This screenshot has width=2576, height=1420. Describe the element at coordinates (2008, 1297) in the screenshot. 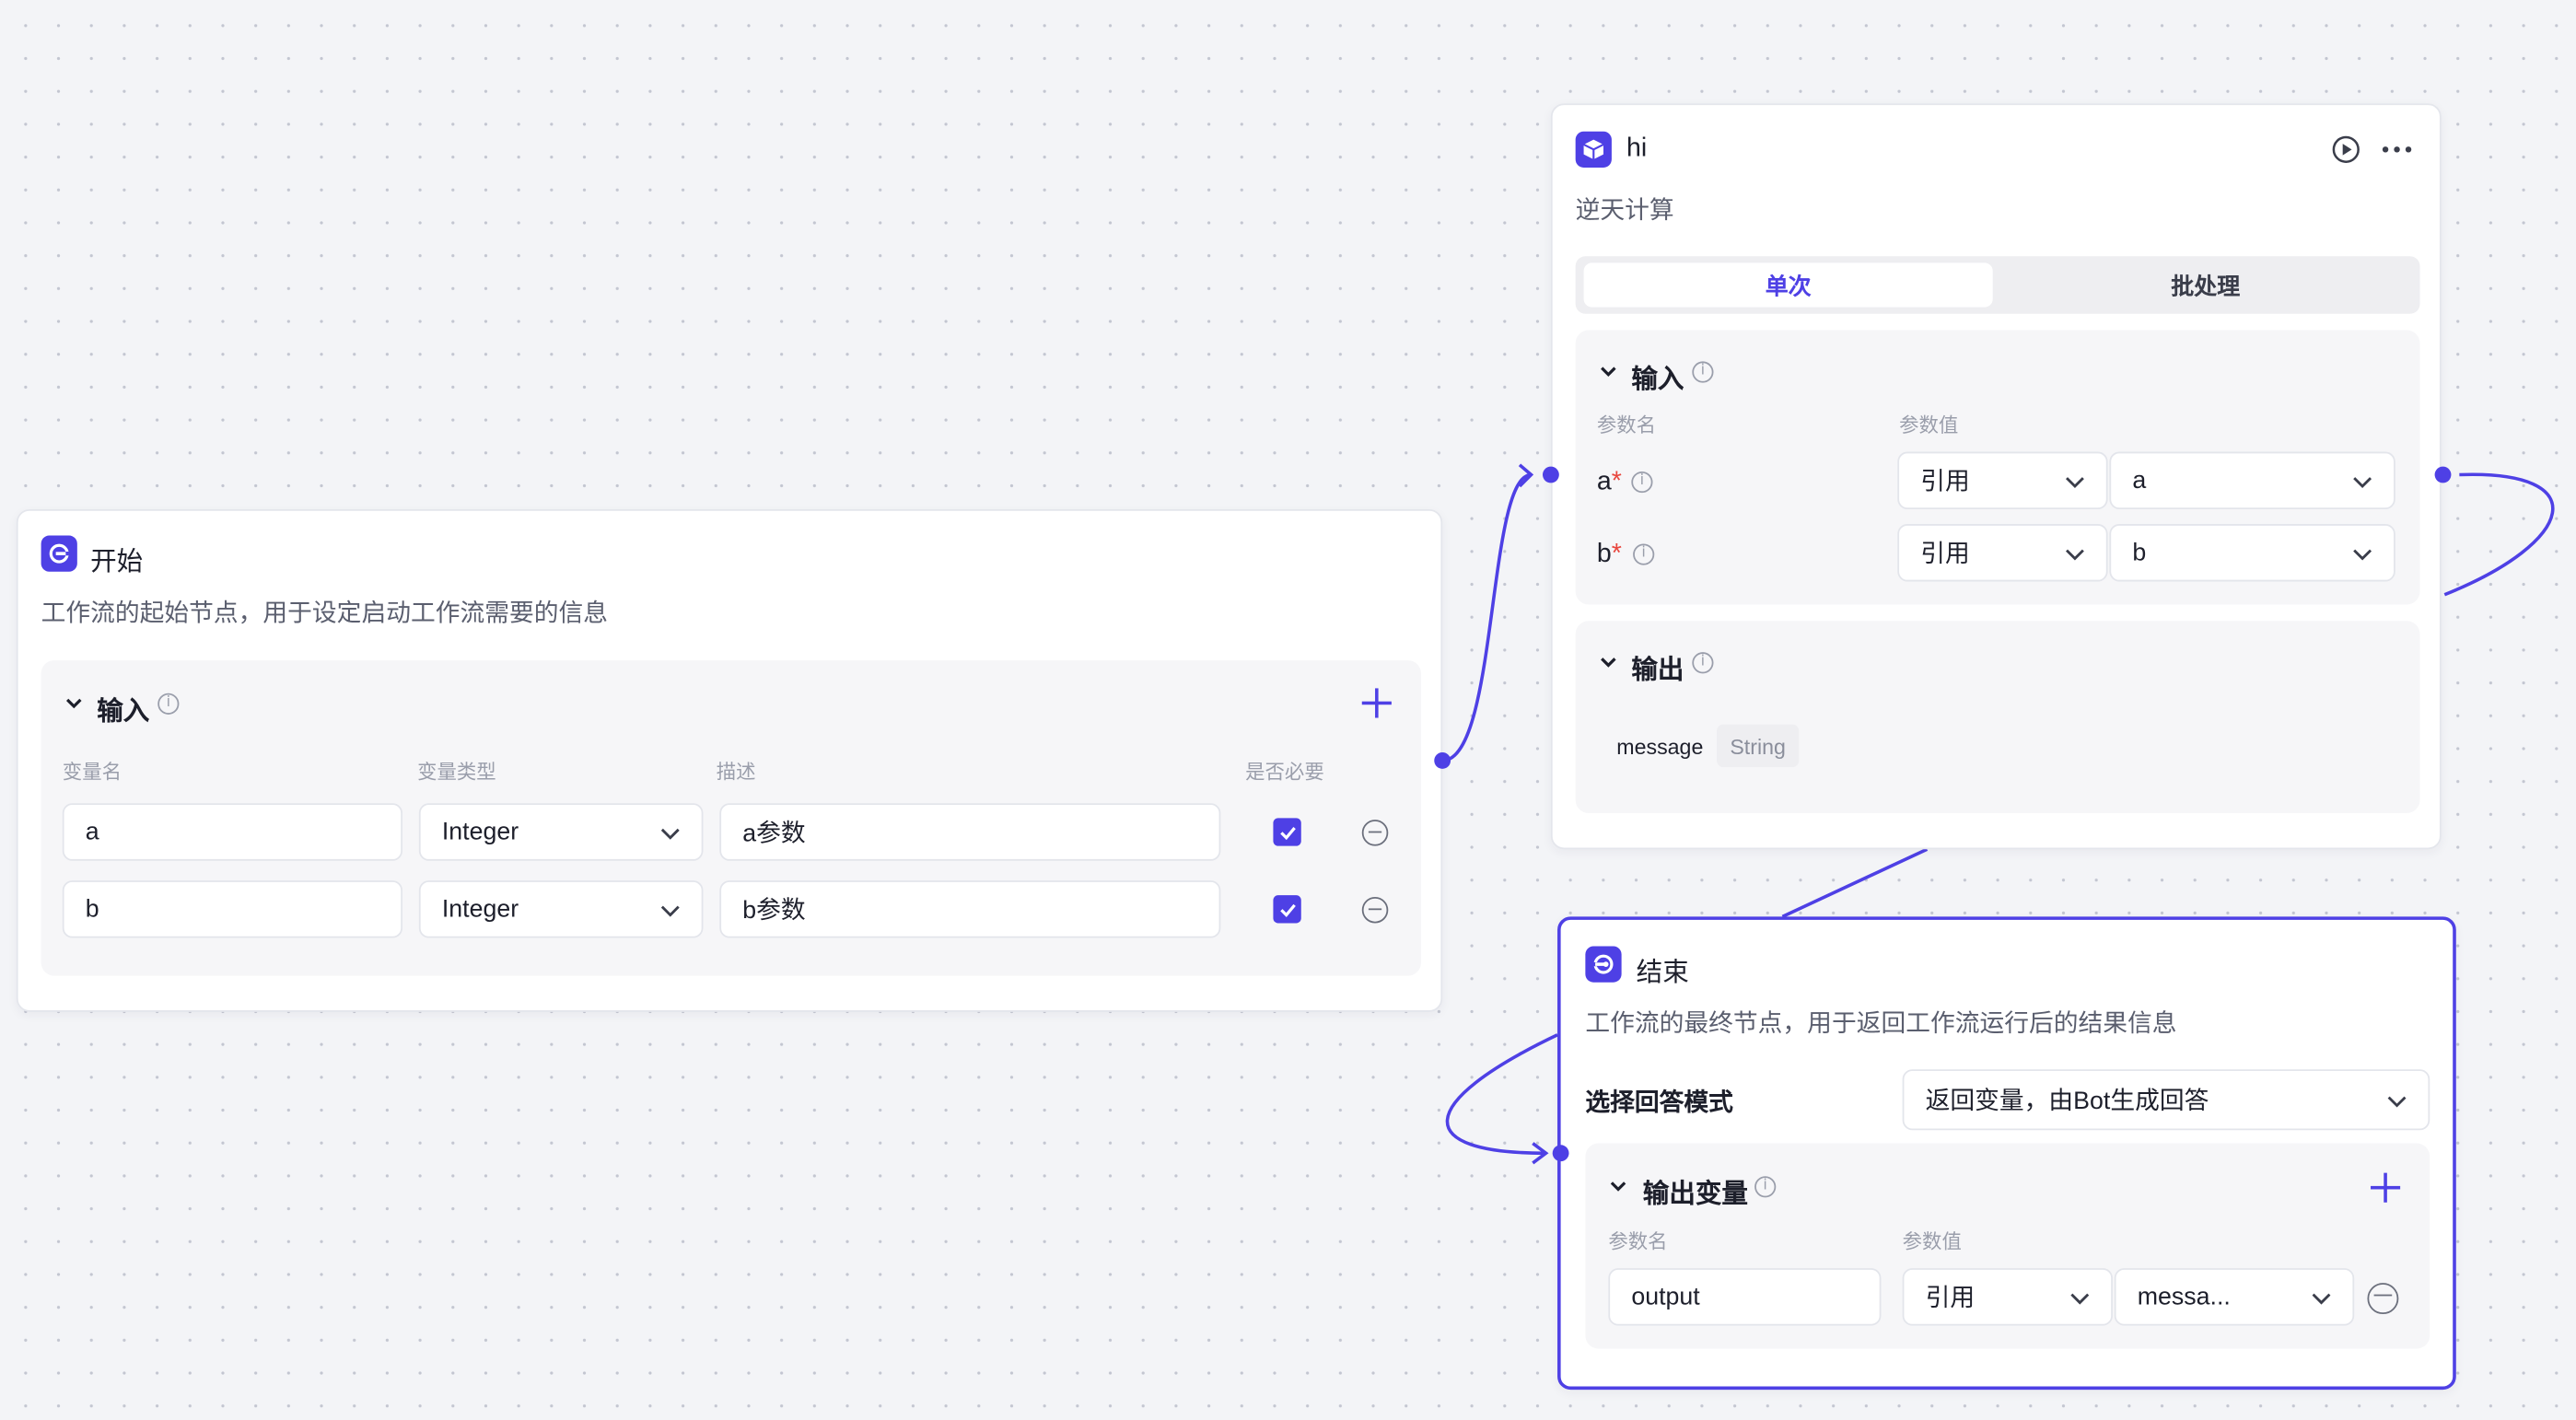

I see `output-mode-select: 引用` at that location.